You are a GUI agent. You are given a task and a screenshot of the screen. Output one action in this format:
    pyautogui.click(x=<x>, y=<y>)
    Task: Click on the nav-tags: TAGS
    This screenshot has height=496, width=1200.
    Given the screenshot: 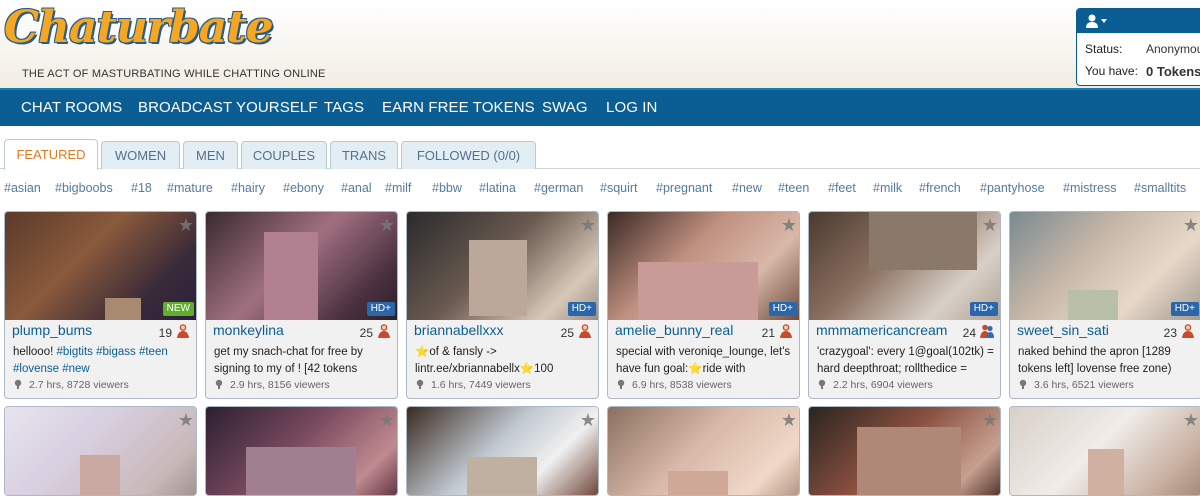 What is the action you would take?
    pyautogui.click(x=344, y=107)
    